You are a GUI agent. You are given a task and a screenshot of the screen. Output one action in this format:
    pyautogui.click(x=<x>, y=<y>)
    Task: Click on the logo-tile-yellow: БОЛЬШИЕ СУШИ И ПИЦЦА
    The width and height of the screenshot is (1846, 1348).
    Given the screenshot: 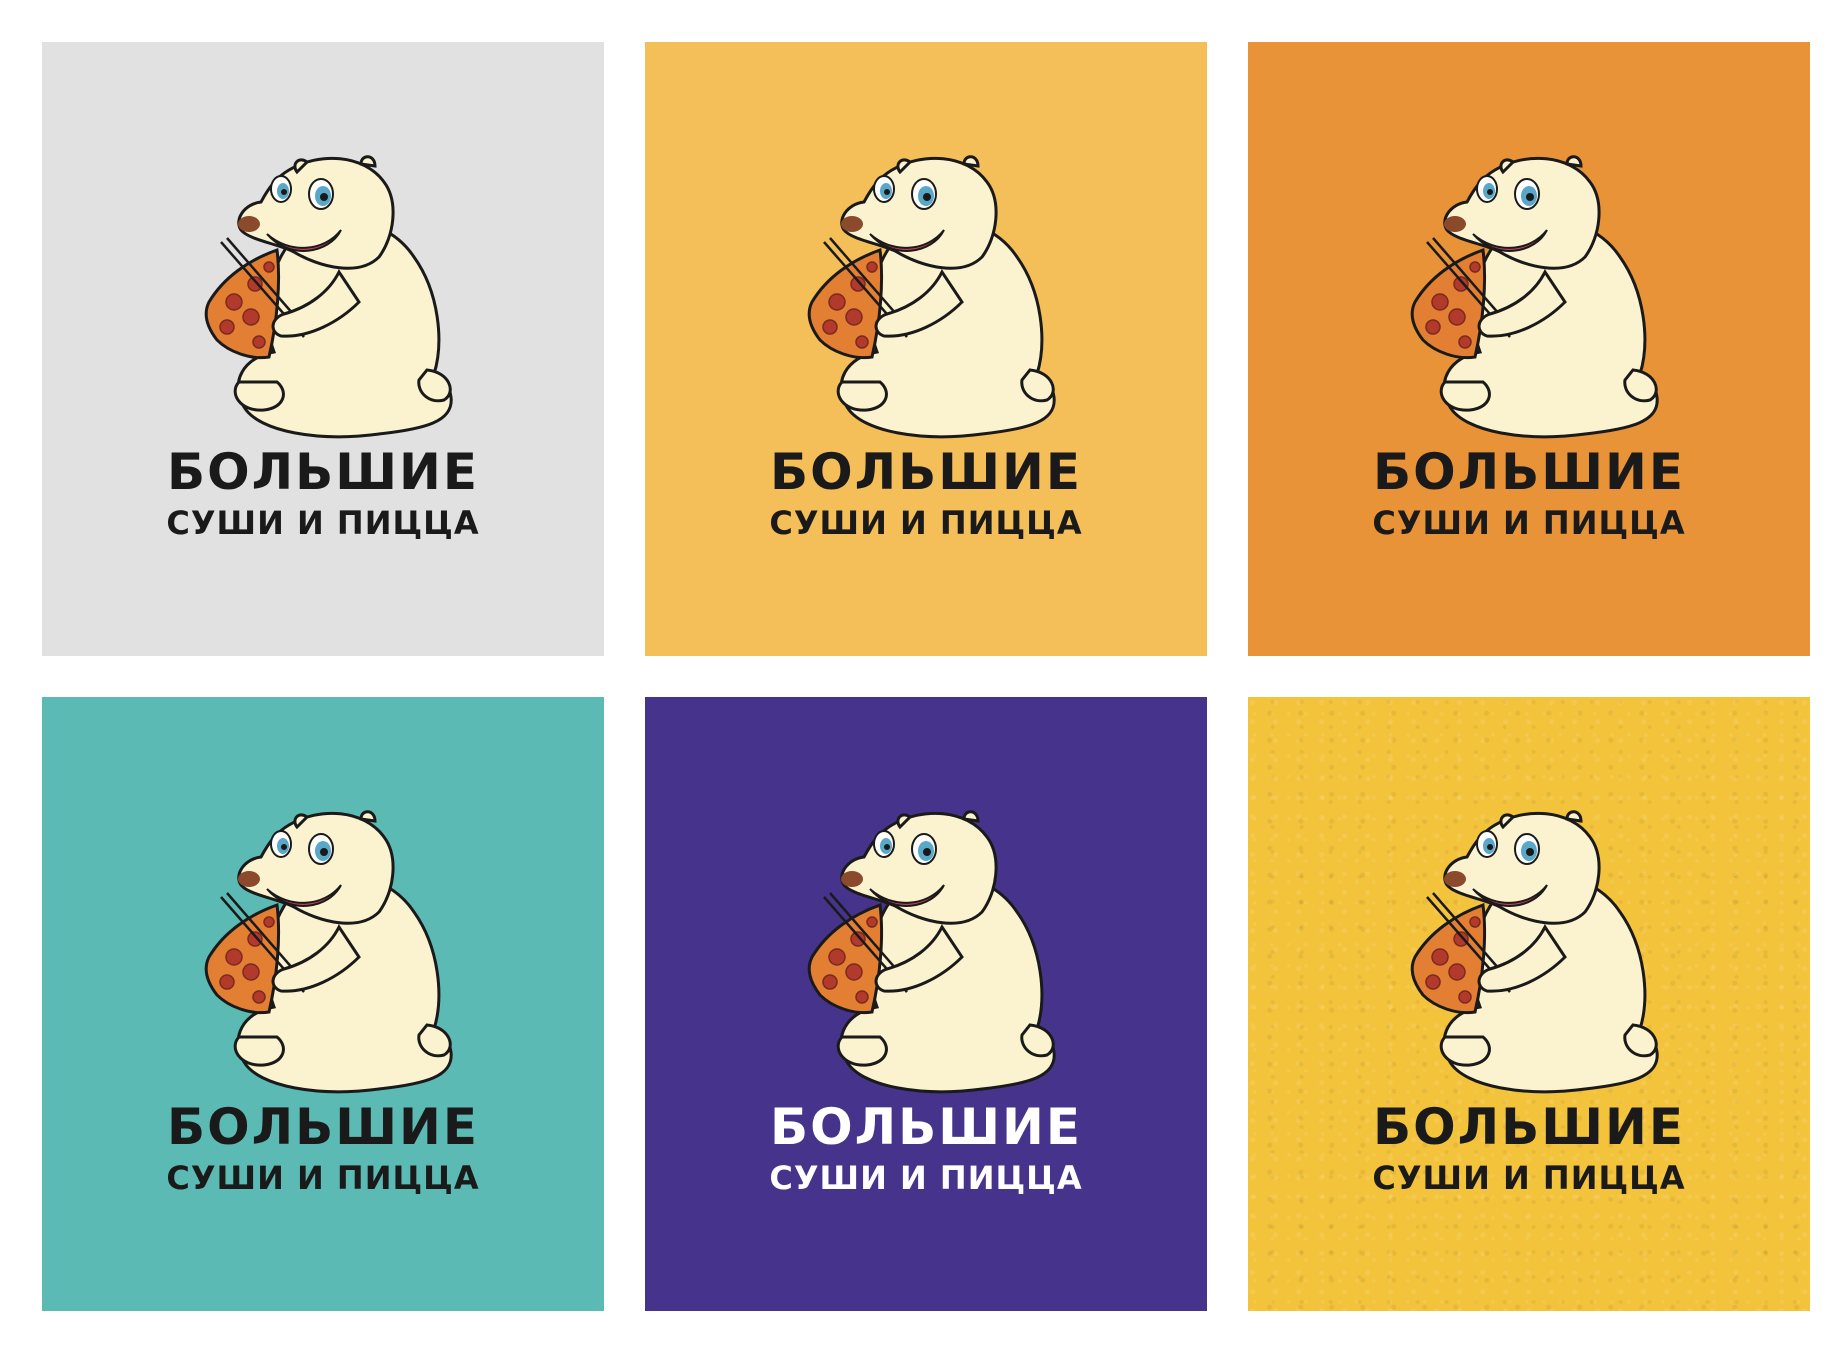 What is the action you would take?
    pyautogui.click(x=926, y=349)
    